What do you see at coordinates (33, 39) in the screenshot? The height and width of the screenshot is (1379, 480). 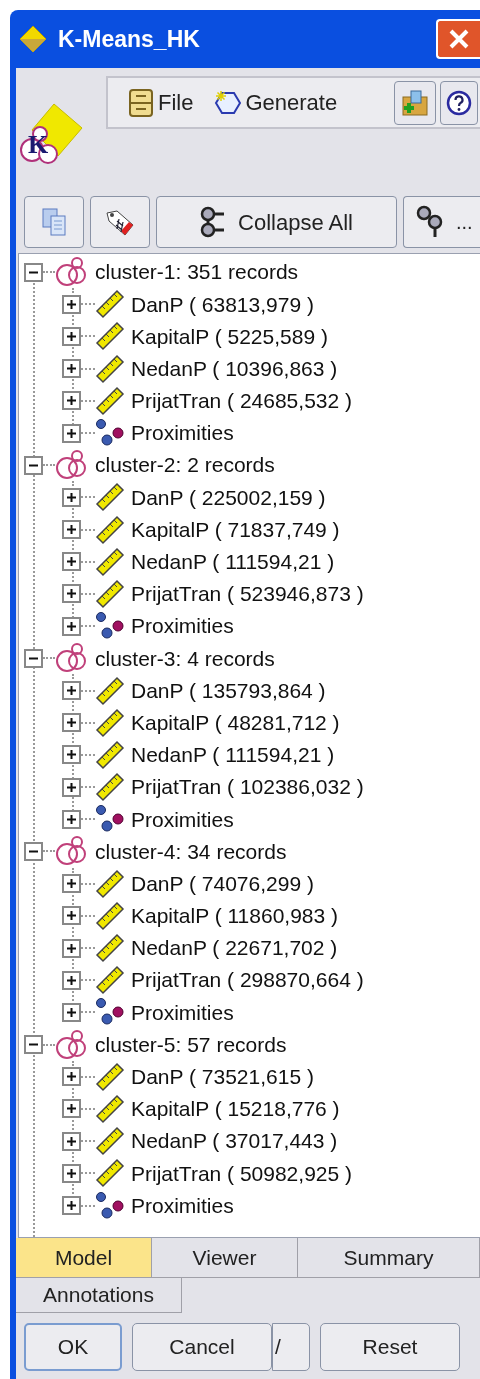 I see `diamond-icon` at bounding box center [33, 39].